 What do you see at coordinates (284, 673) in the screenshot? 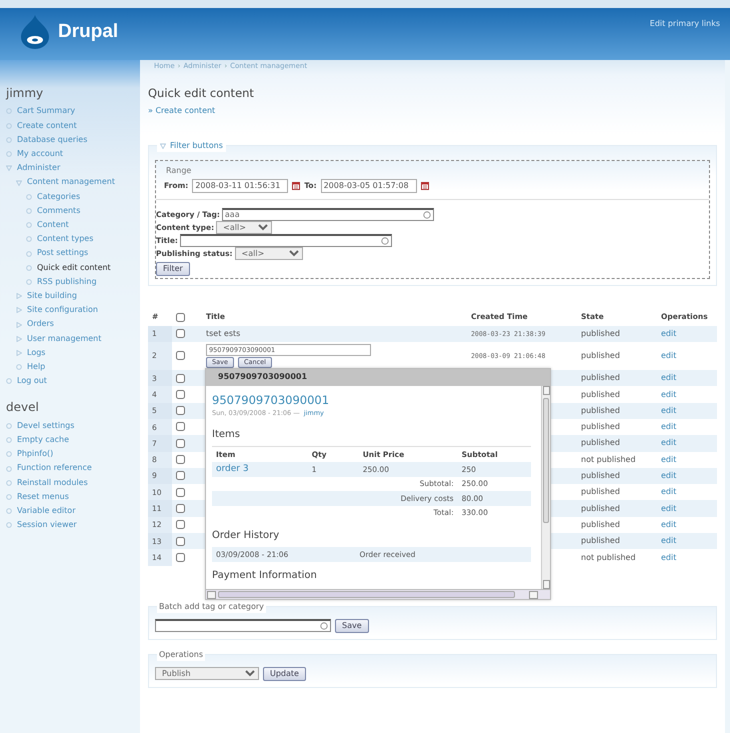
I see `update-button: Update` at bounding box center [284, 673].